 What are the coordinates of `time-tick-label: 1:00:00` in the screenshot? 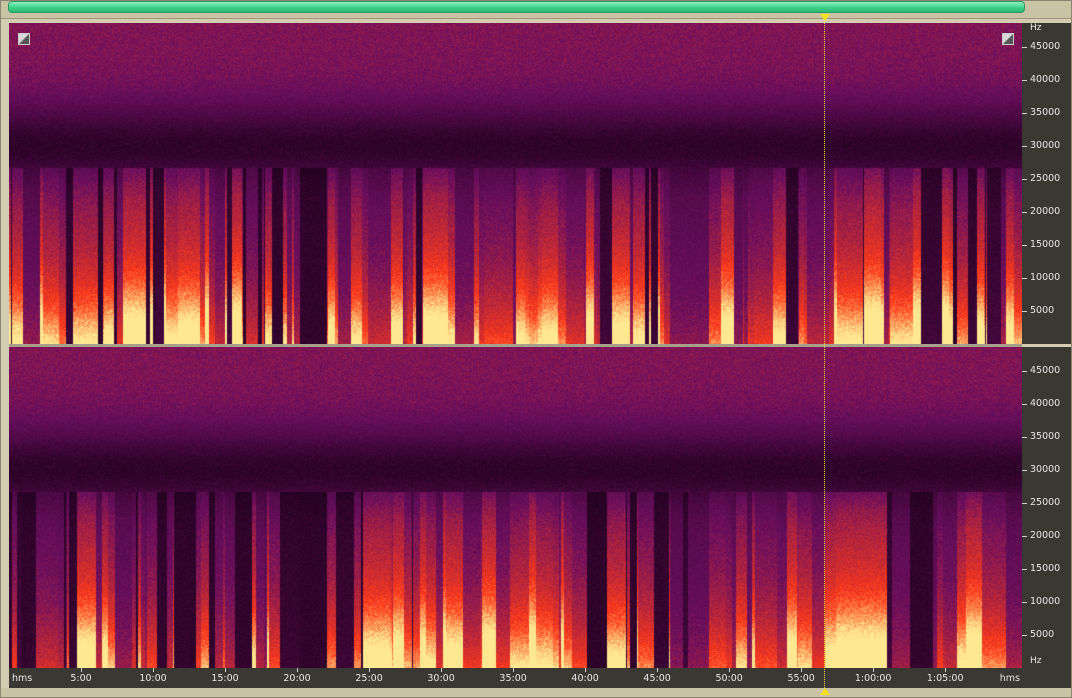 It's located at (873, 678).